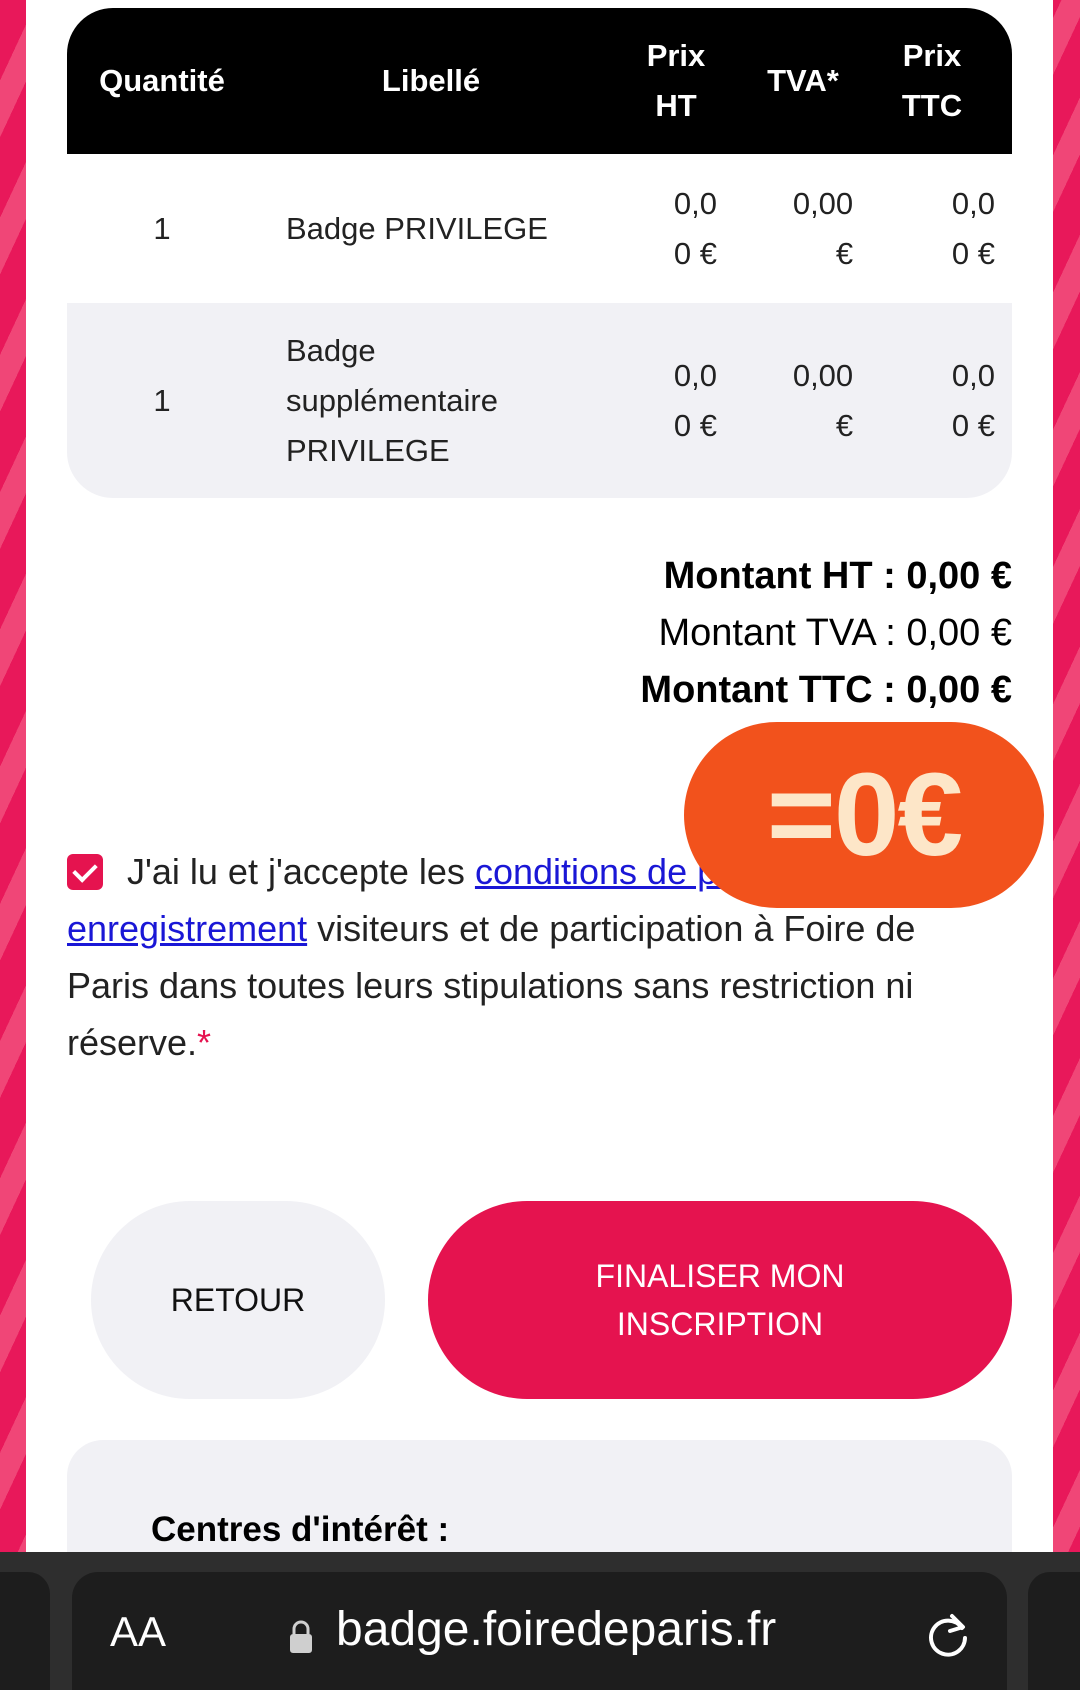  What do you see at coordinates (676, 105) in the screenshot?
I see `header-prix-ht-line2: HT` at bounding box center [676, 105].